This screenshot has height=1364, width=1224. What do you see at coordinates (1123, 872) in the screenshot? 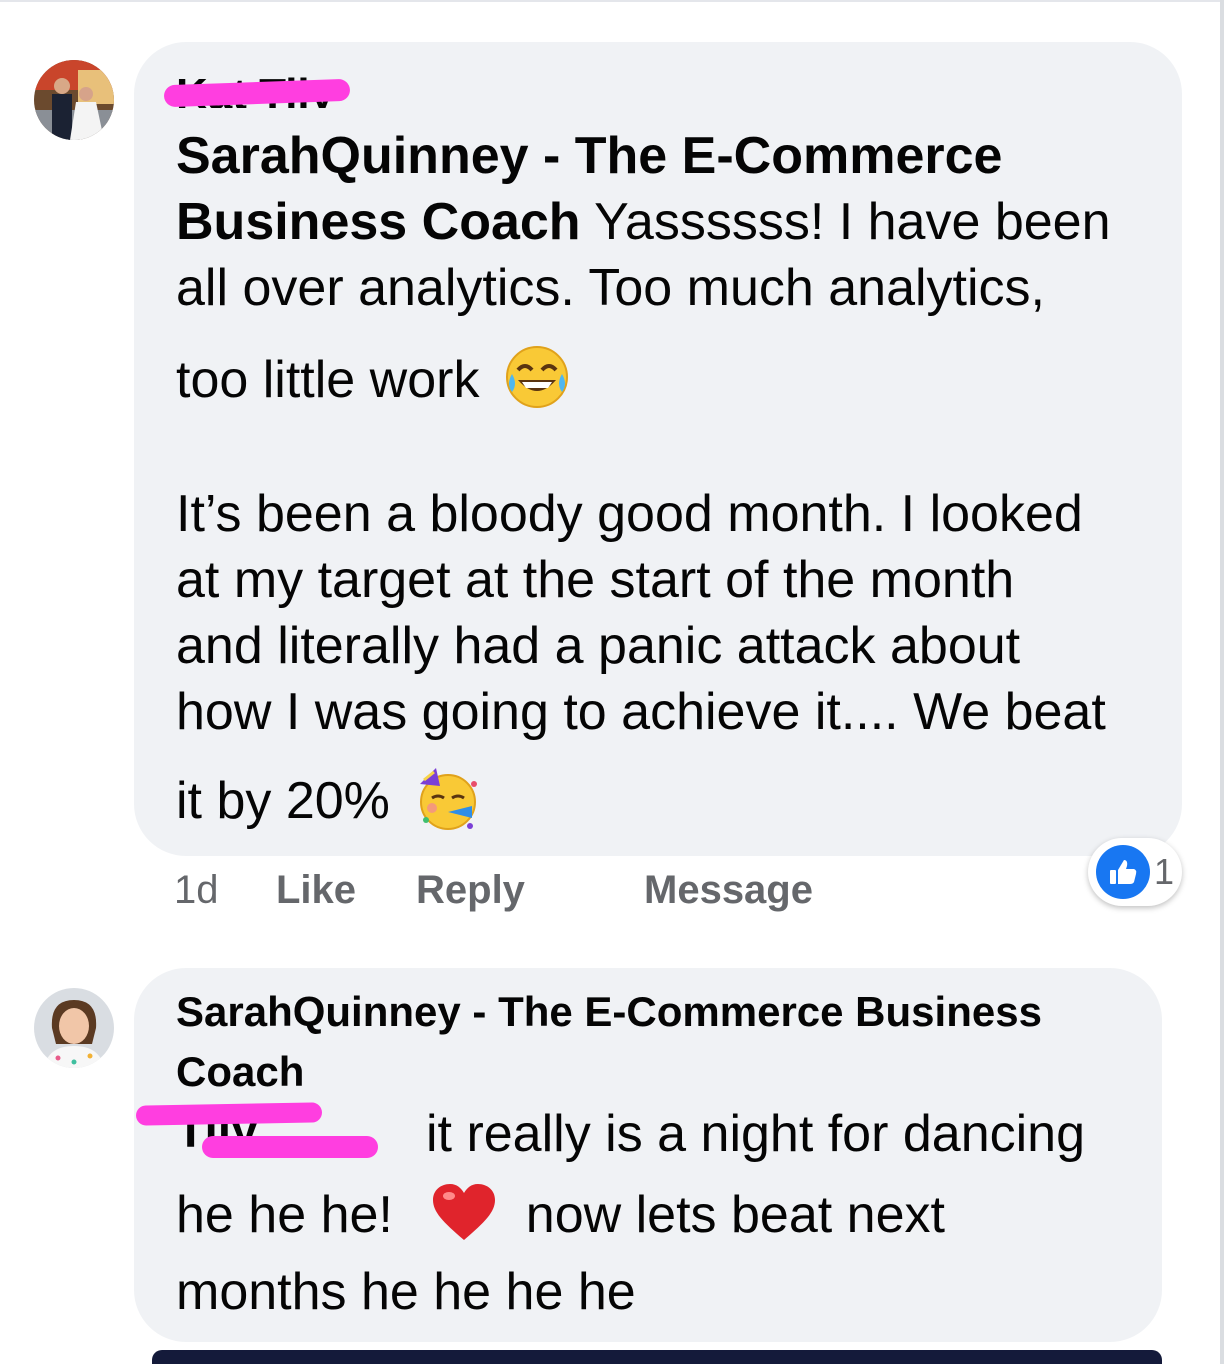
I see `thumbs-up-icon` at bounding box center [1123, 872].